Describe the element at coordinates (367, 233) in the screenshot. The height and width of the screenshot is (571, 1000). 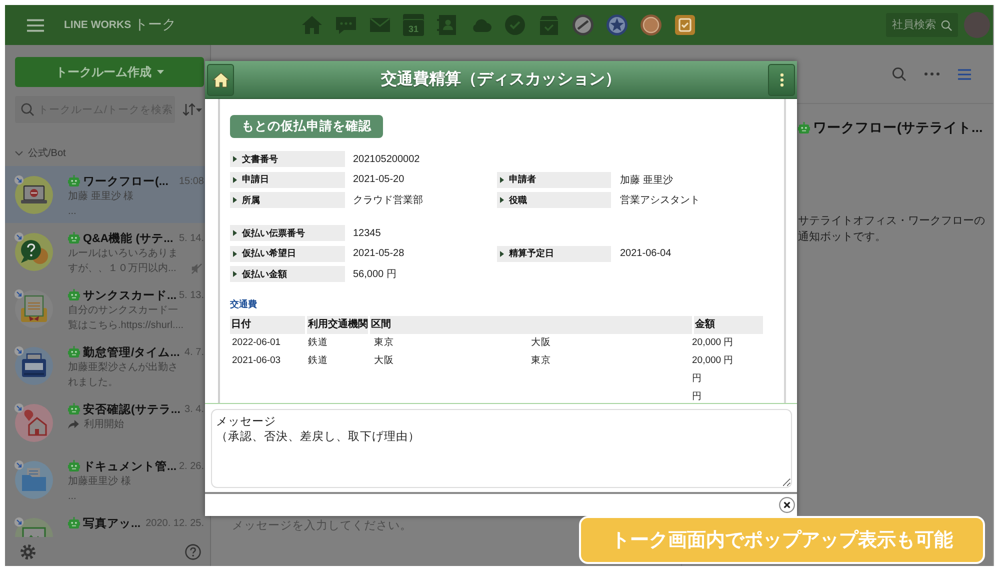
I see `field-value: 12345` at that location.